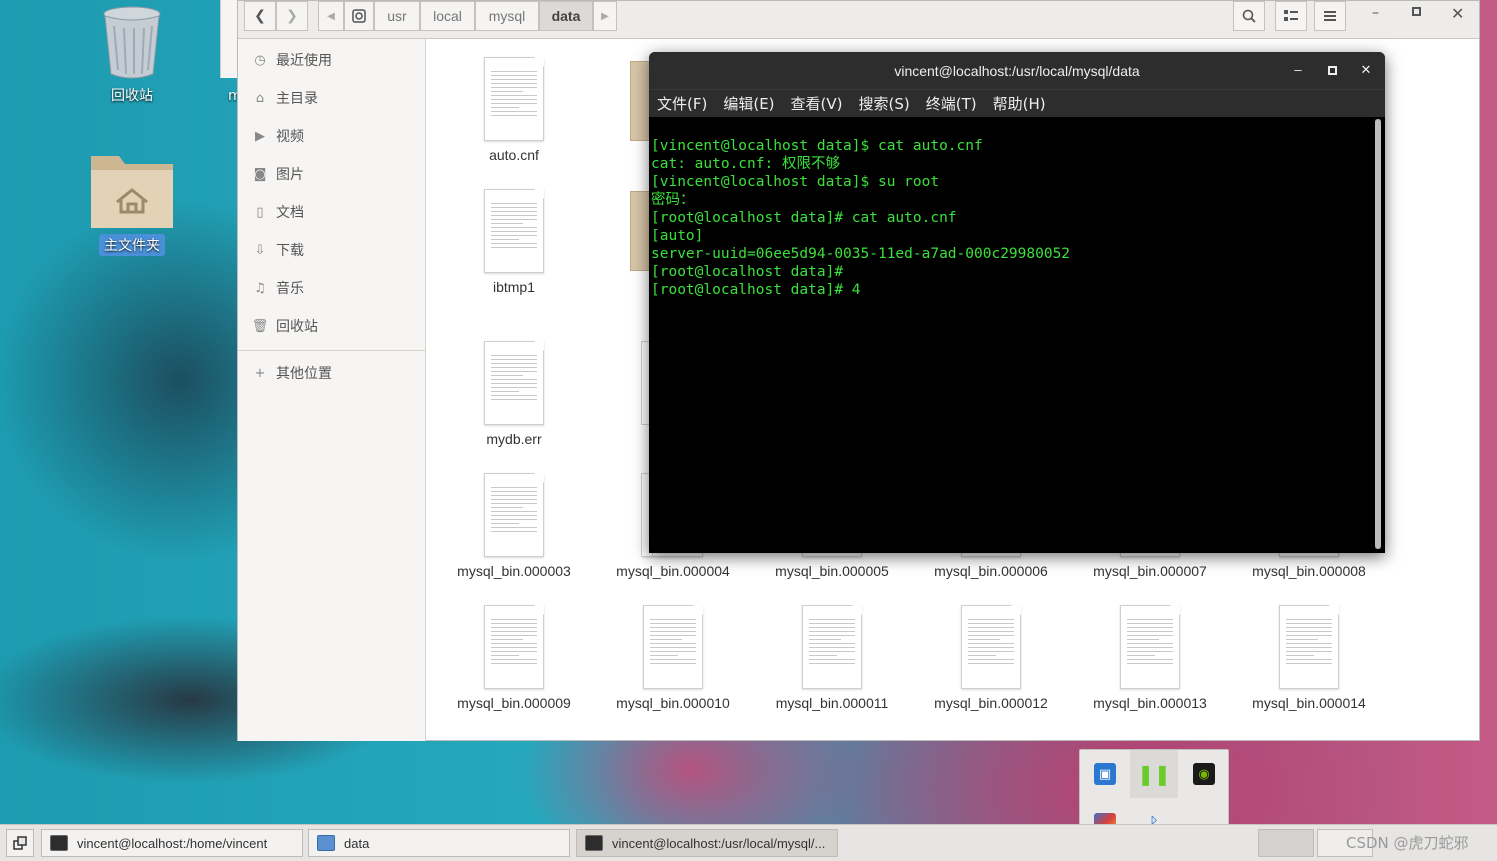 The height and width of the screenshot is (861, 1497). Describe the element at coordinates (991, 703) in the screenshot. I see `file-name: mysql_bin.000012` at that location.